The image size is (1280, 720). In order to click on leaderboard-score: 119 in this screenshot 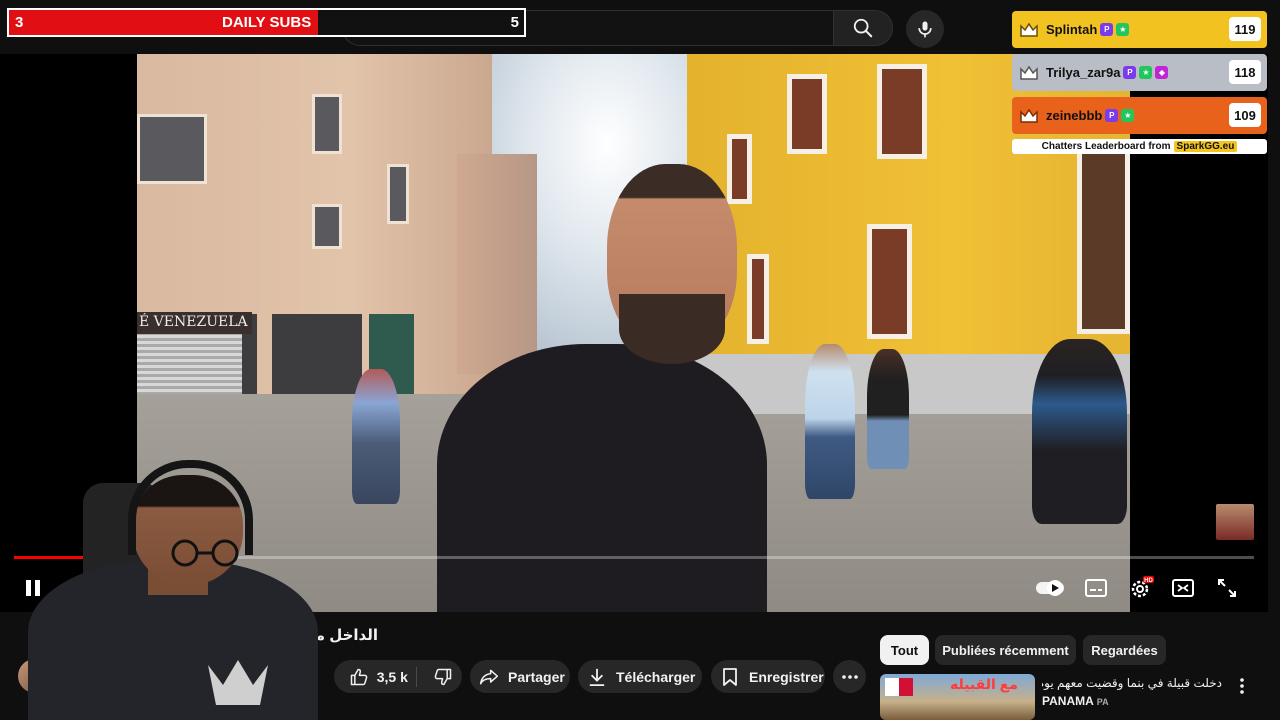, I will do `click(1245, 29)`.